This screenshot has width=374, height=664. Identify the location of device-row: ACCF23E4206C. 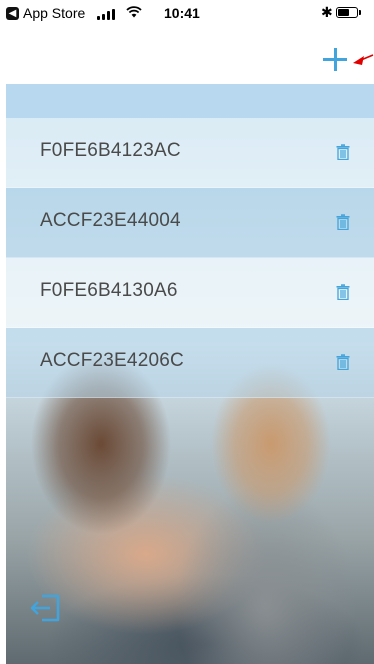
(190, 363).